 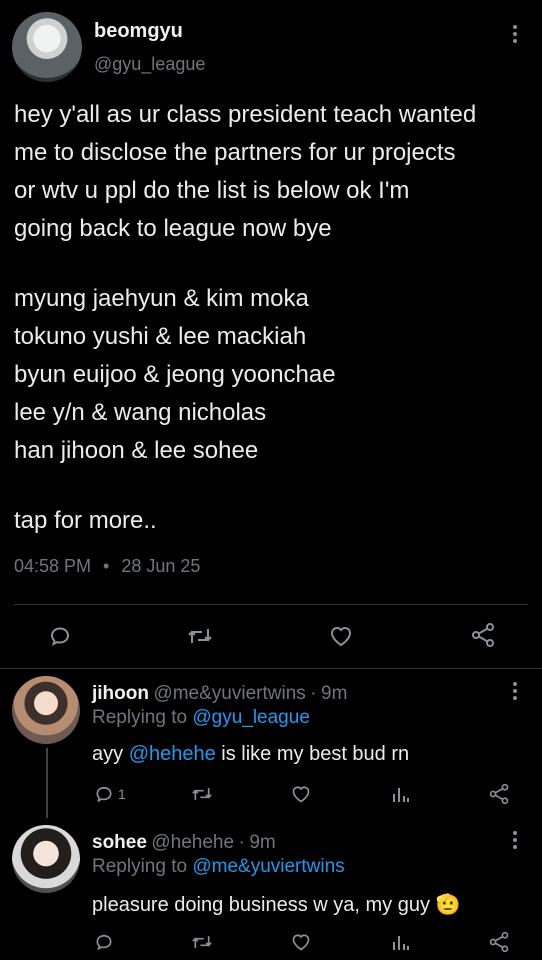 What do you see at coordinates (47, 783) in the screenshot?
I see `thread-line` at bounding box center [47, 783].